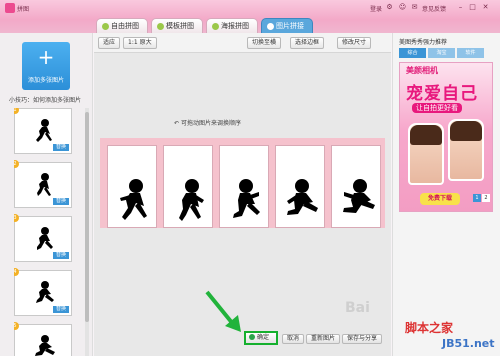 This screenshot has width=500, height=356. I want to click on feedback-link: 意见反馈, so click(434, 8).